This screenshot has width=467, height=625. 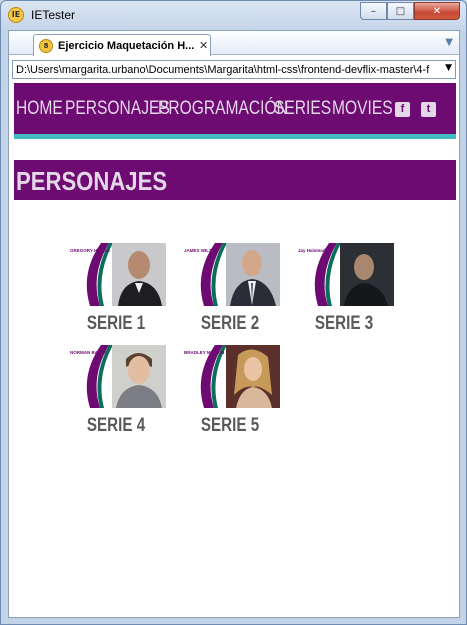 I want to click on tab-ejercicio: 8 Ejercicio Maquetación H... ✕, so click(x=122, y=45).